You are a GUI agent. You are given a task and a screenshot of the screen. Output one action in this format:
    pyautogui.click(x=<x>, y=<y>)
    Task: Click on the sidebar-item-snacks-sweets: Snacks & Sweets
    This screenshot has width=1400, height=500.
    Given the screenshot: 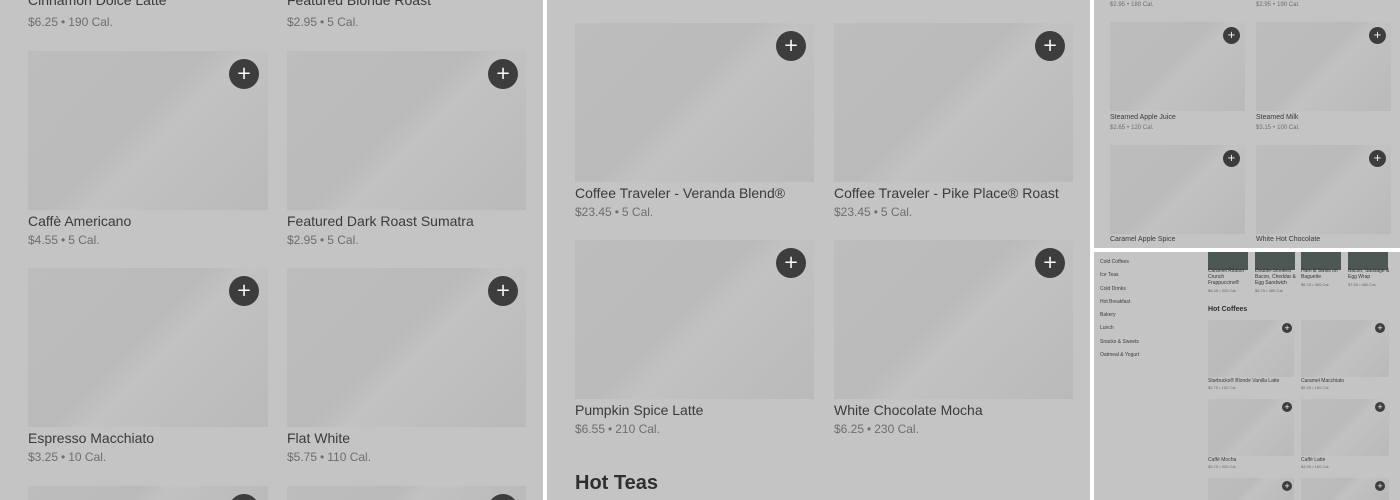 What is the action you would take?
    pyautogui.click(x=1119, y=342)
    